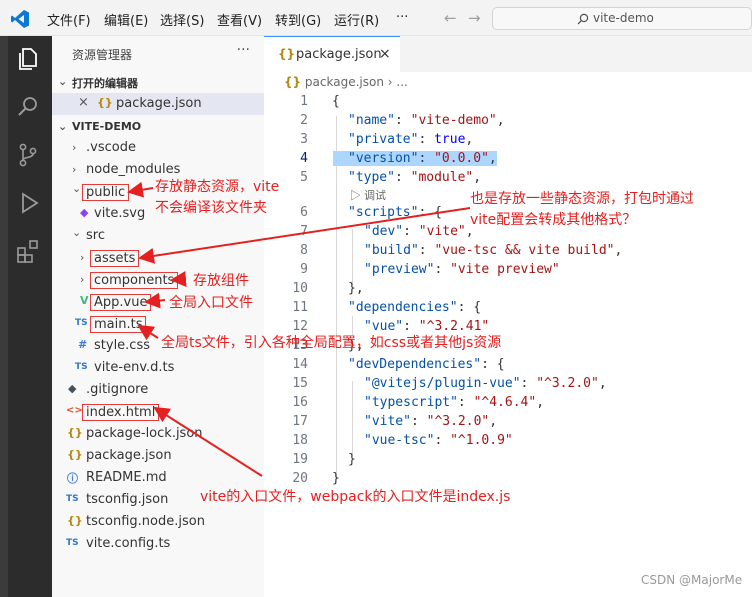  What do you see at coordinates (239, 19) in the screenshot?
I see `menu-view: 查看(V)` at bounding box center [239, 19].